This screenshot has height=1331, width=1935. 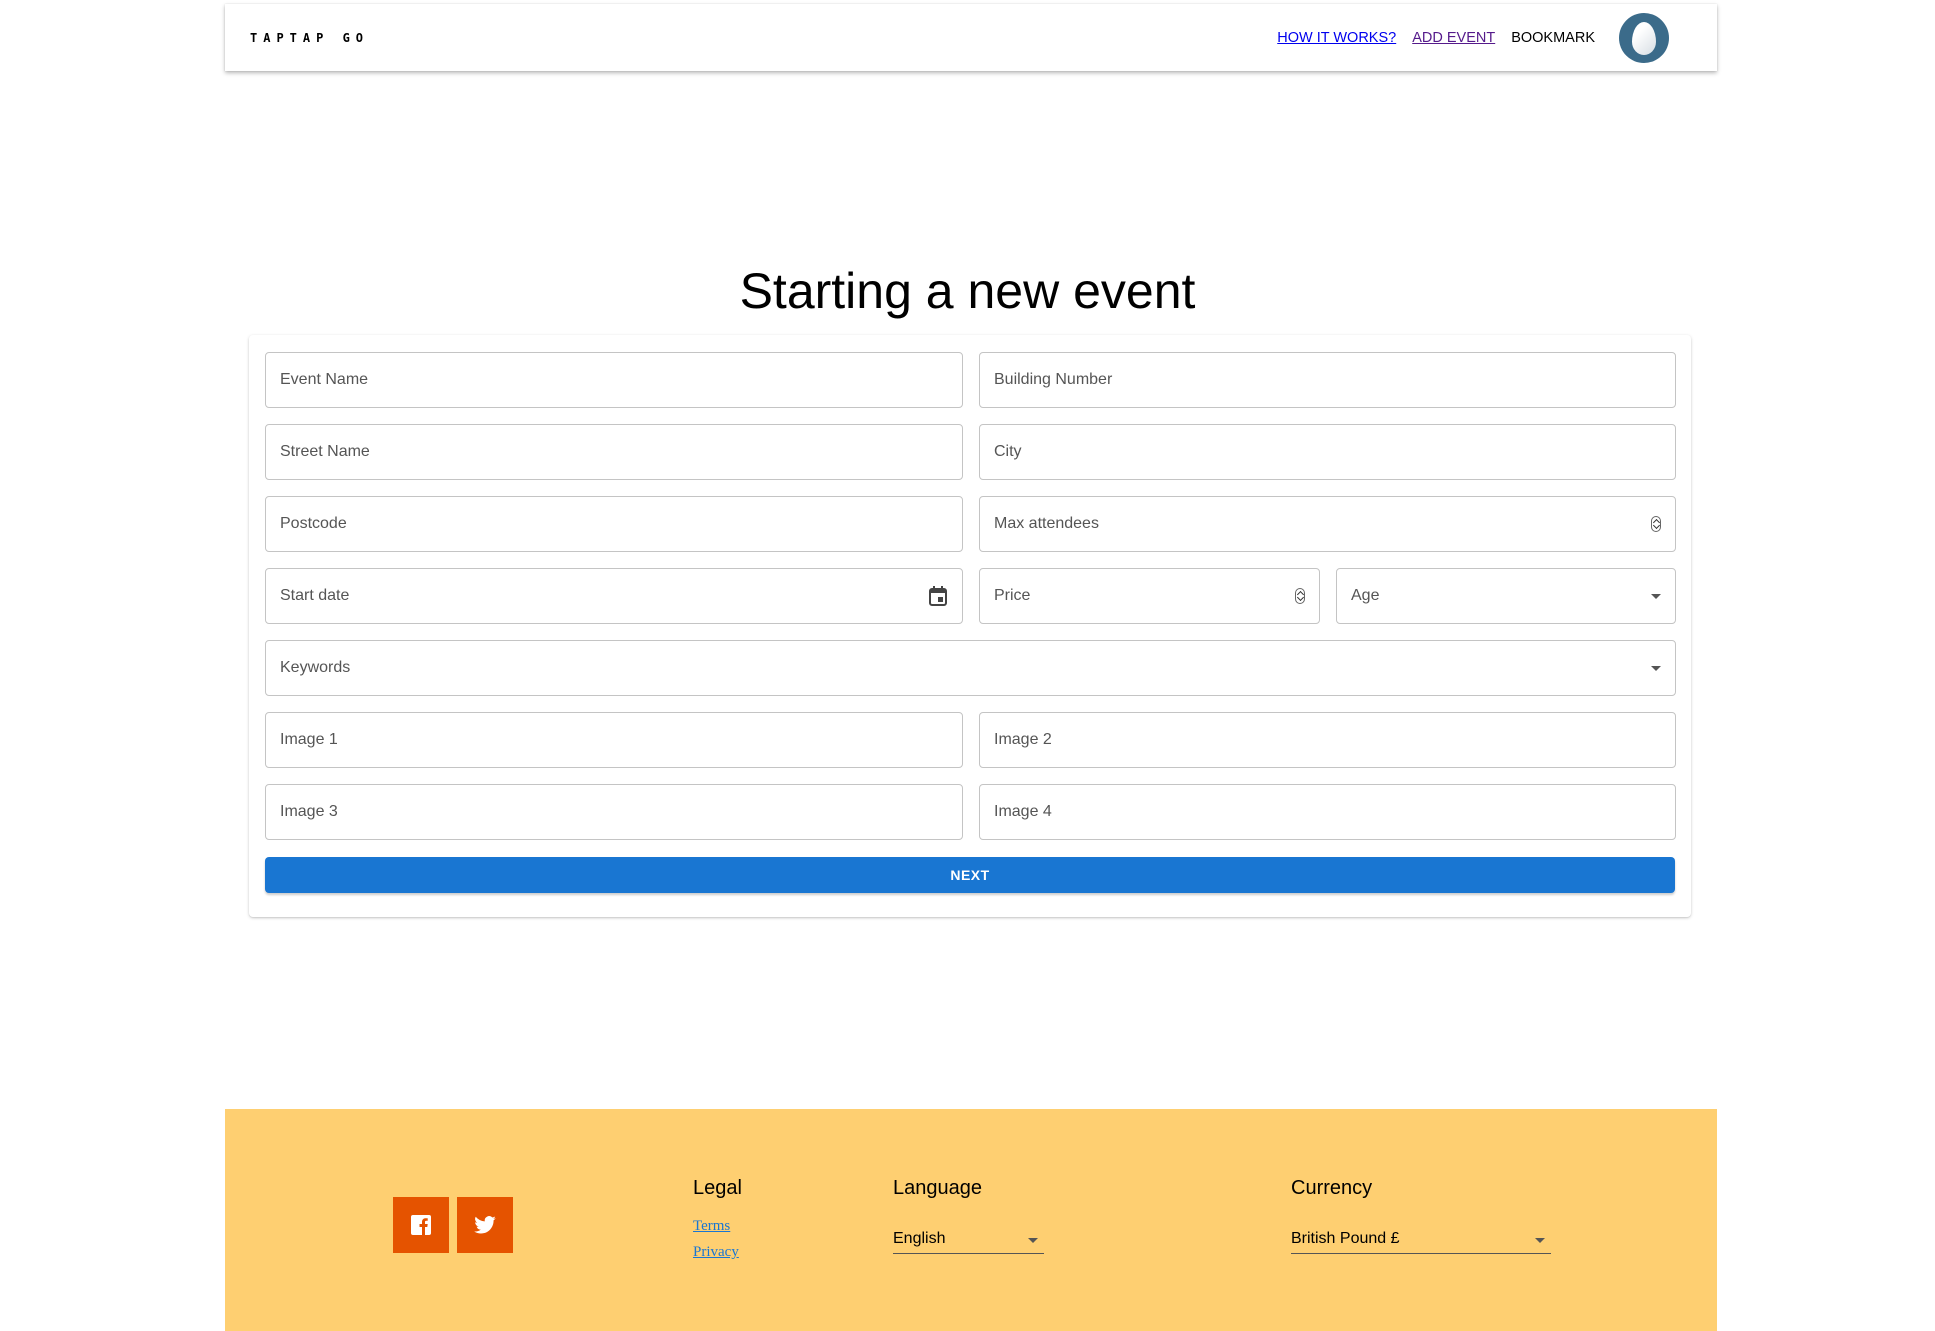 What do you see at coordinates (313, 523) in the screenshot?
I see `postcode-placeholder: Postcode` at bounding box center [313, 523].